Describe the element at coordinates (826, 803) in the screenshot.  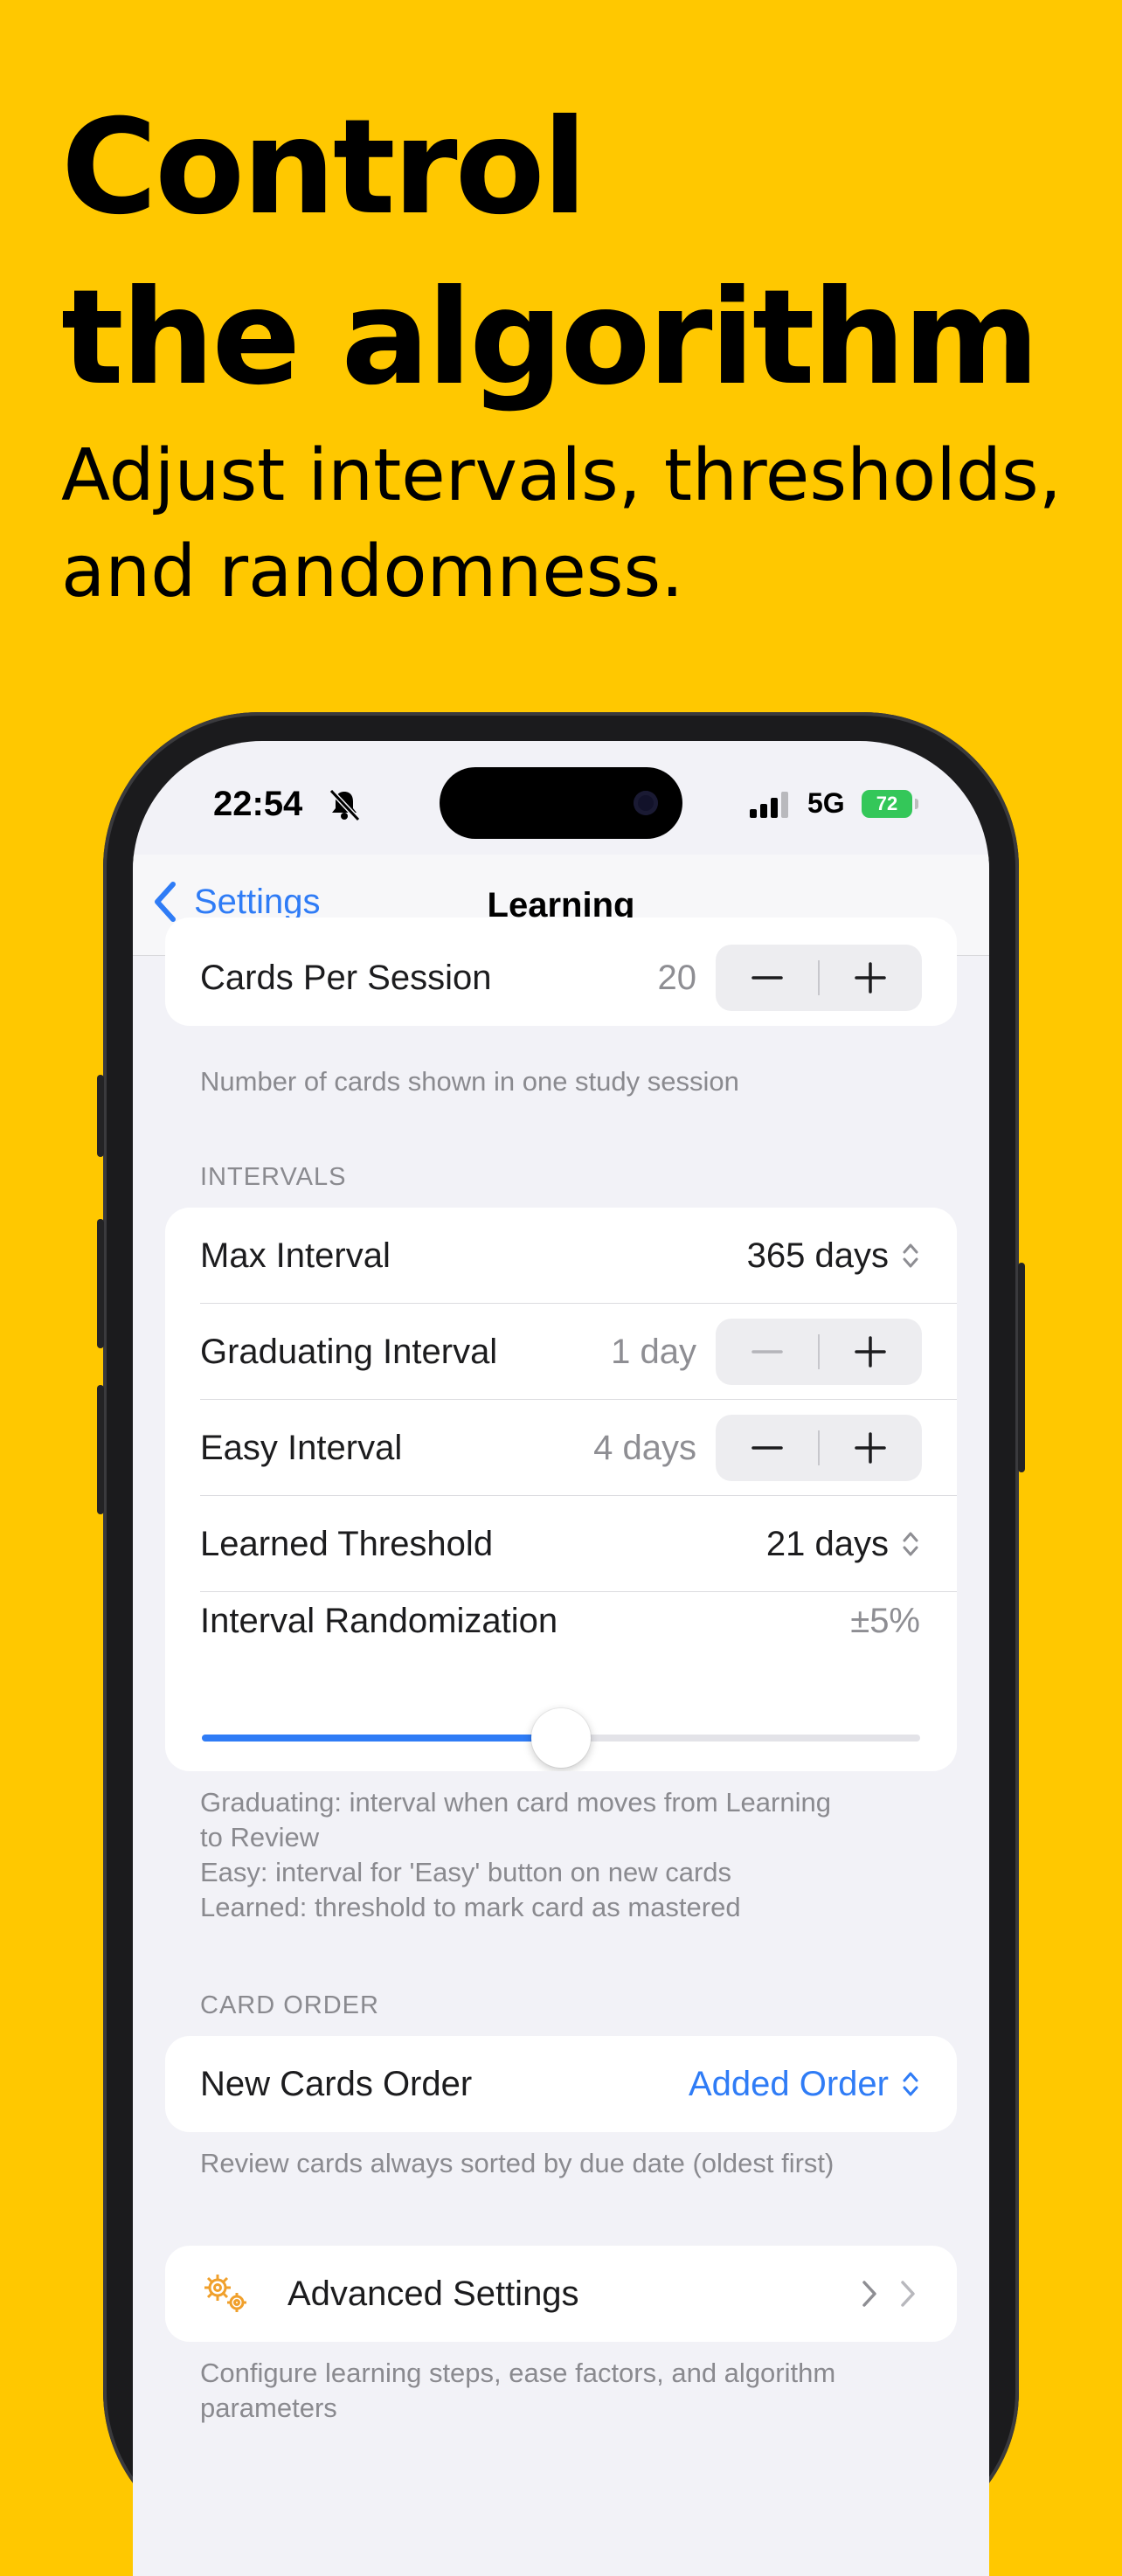
I see `network-label: 5G` at that location.